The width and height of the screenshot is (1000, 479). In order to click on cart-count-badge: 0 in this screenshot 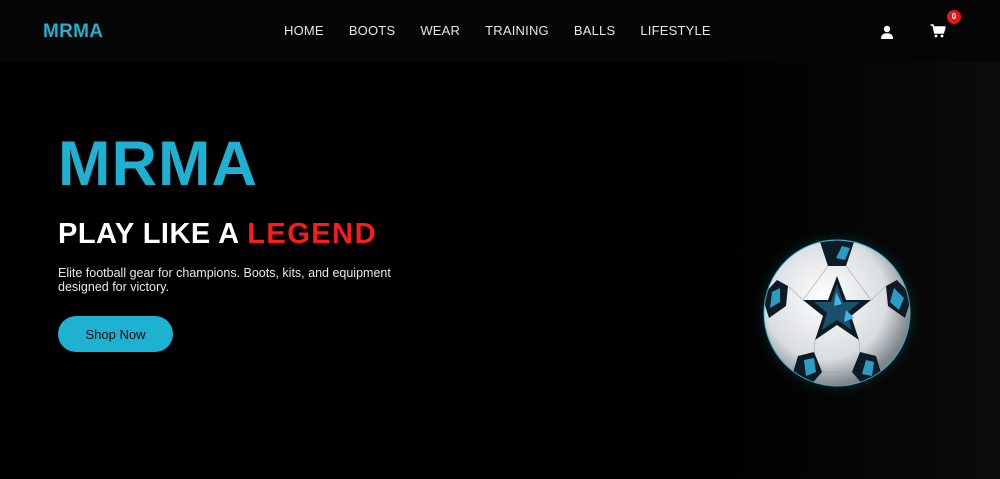, I will do `click(954, 17)`.